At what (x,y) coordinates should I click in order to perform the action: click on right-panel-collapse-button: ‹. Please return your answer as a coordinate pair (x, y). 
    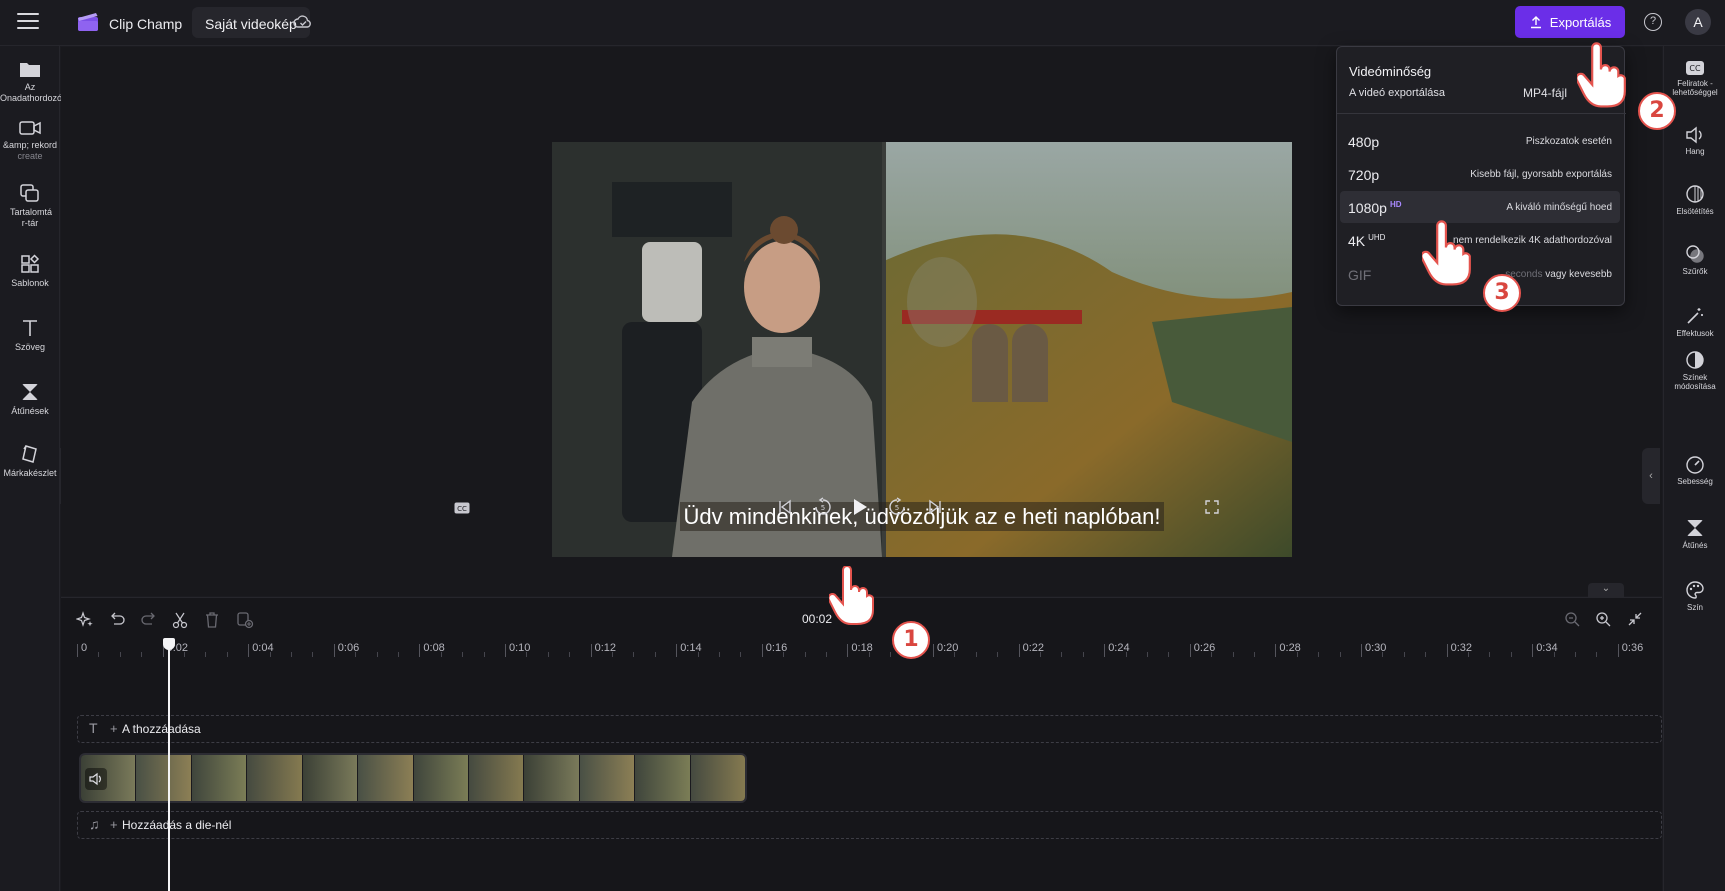
    Looking at the image, I should click on (1651, 476).